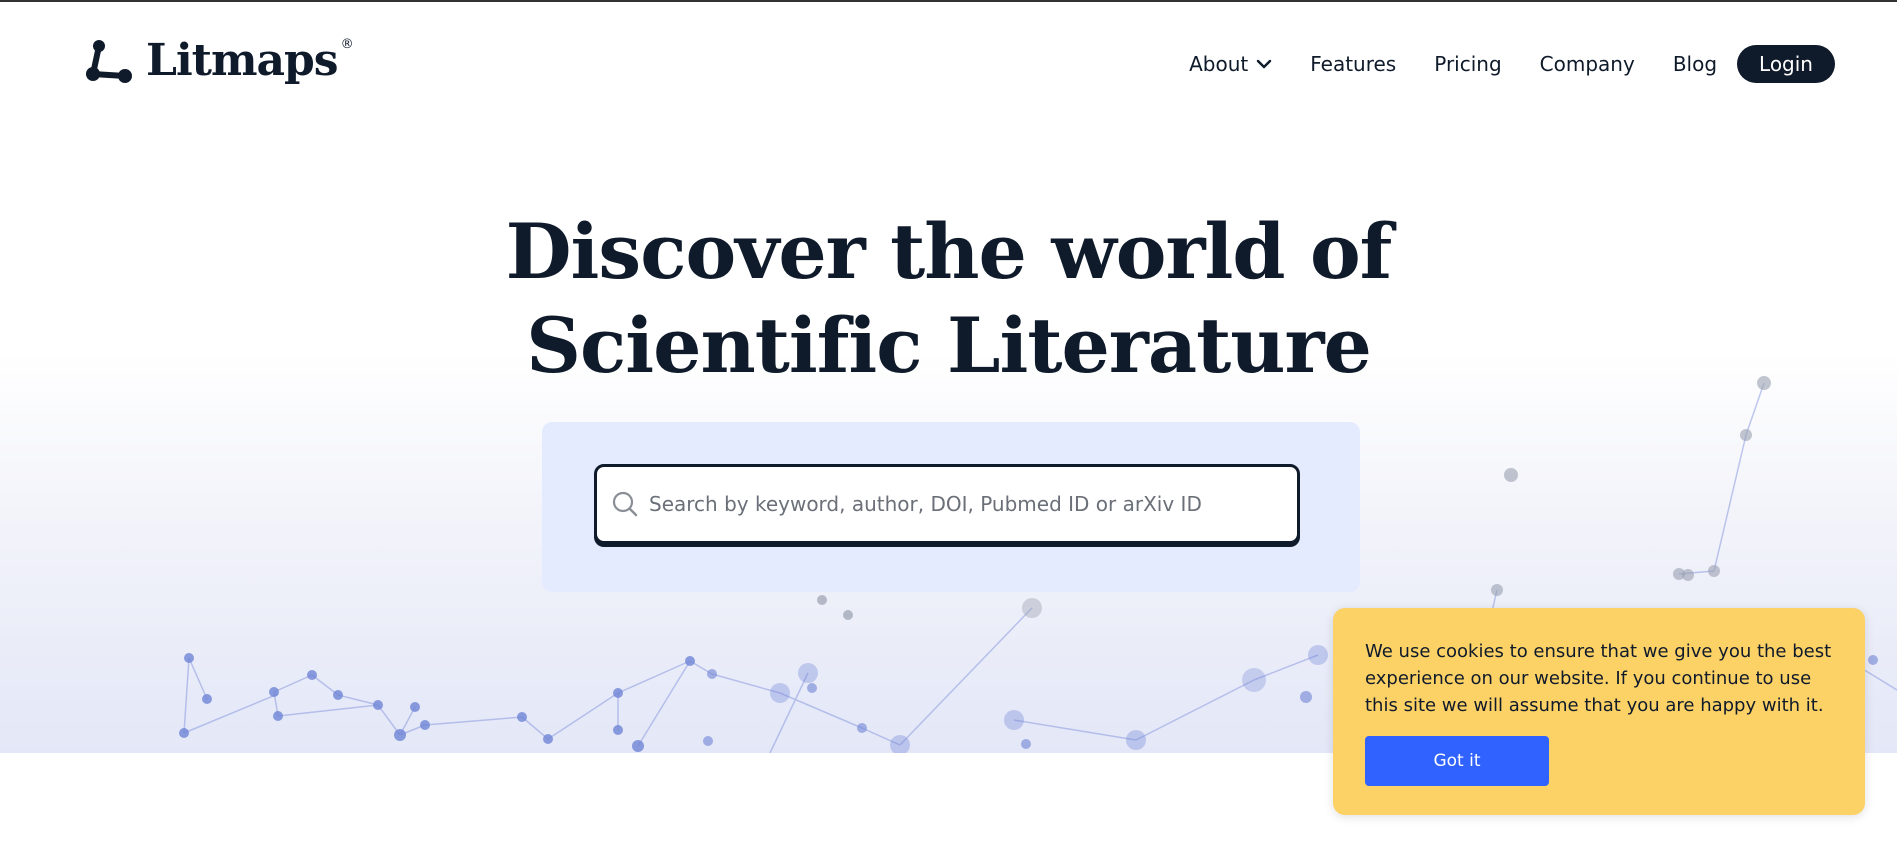  Describe the element at coordinates (949, 345) in the screenshot. I see `hero-title-line-2: Scientific Literature` at that location.